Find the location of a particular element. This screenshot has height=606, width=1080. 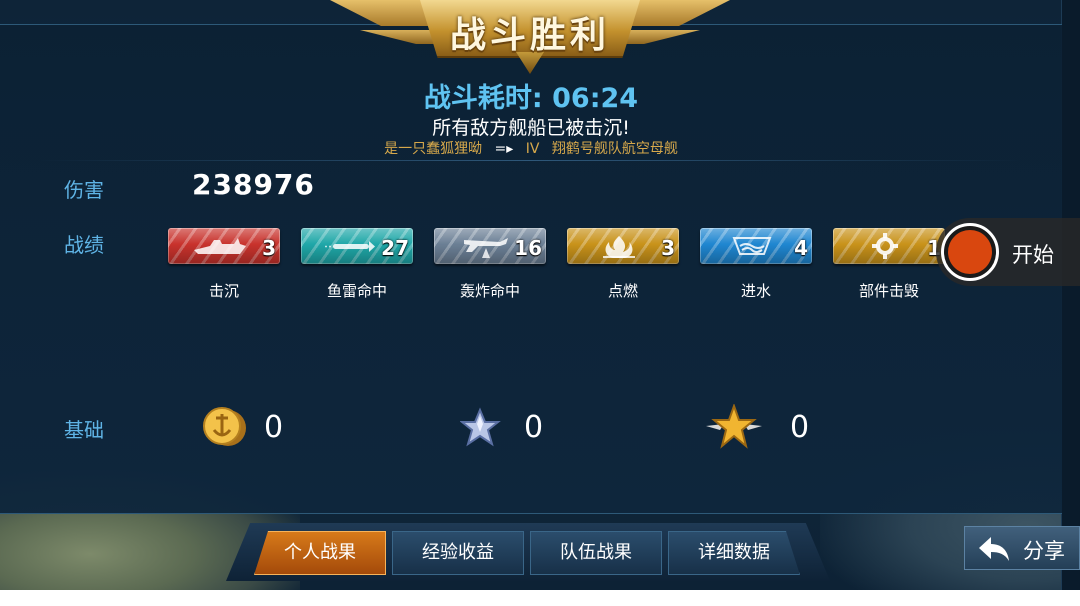

tab-detailed-data: 详细数据 is located at coordinates (734, 553).